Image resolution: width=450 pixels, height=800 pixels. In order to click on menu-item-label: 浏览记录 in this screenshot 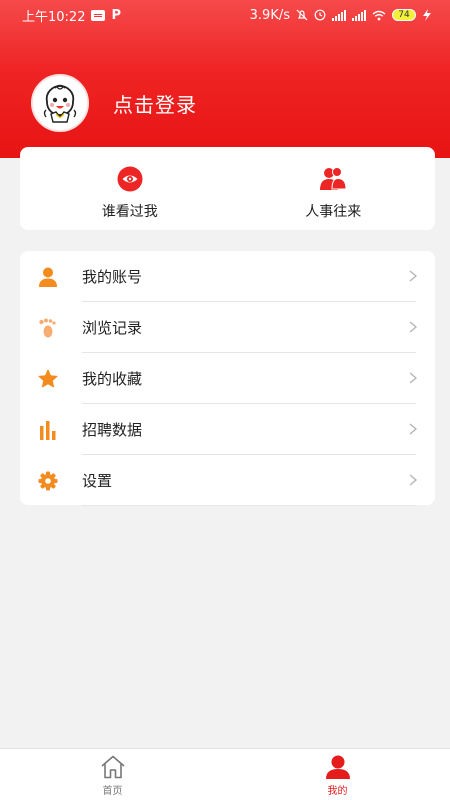, I will do `click(112, 328)`.